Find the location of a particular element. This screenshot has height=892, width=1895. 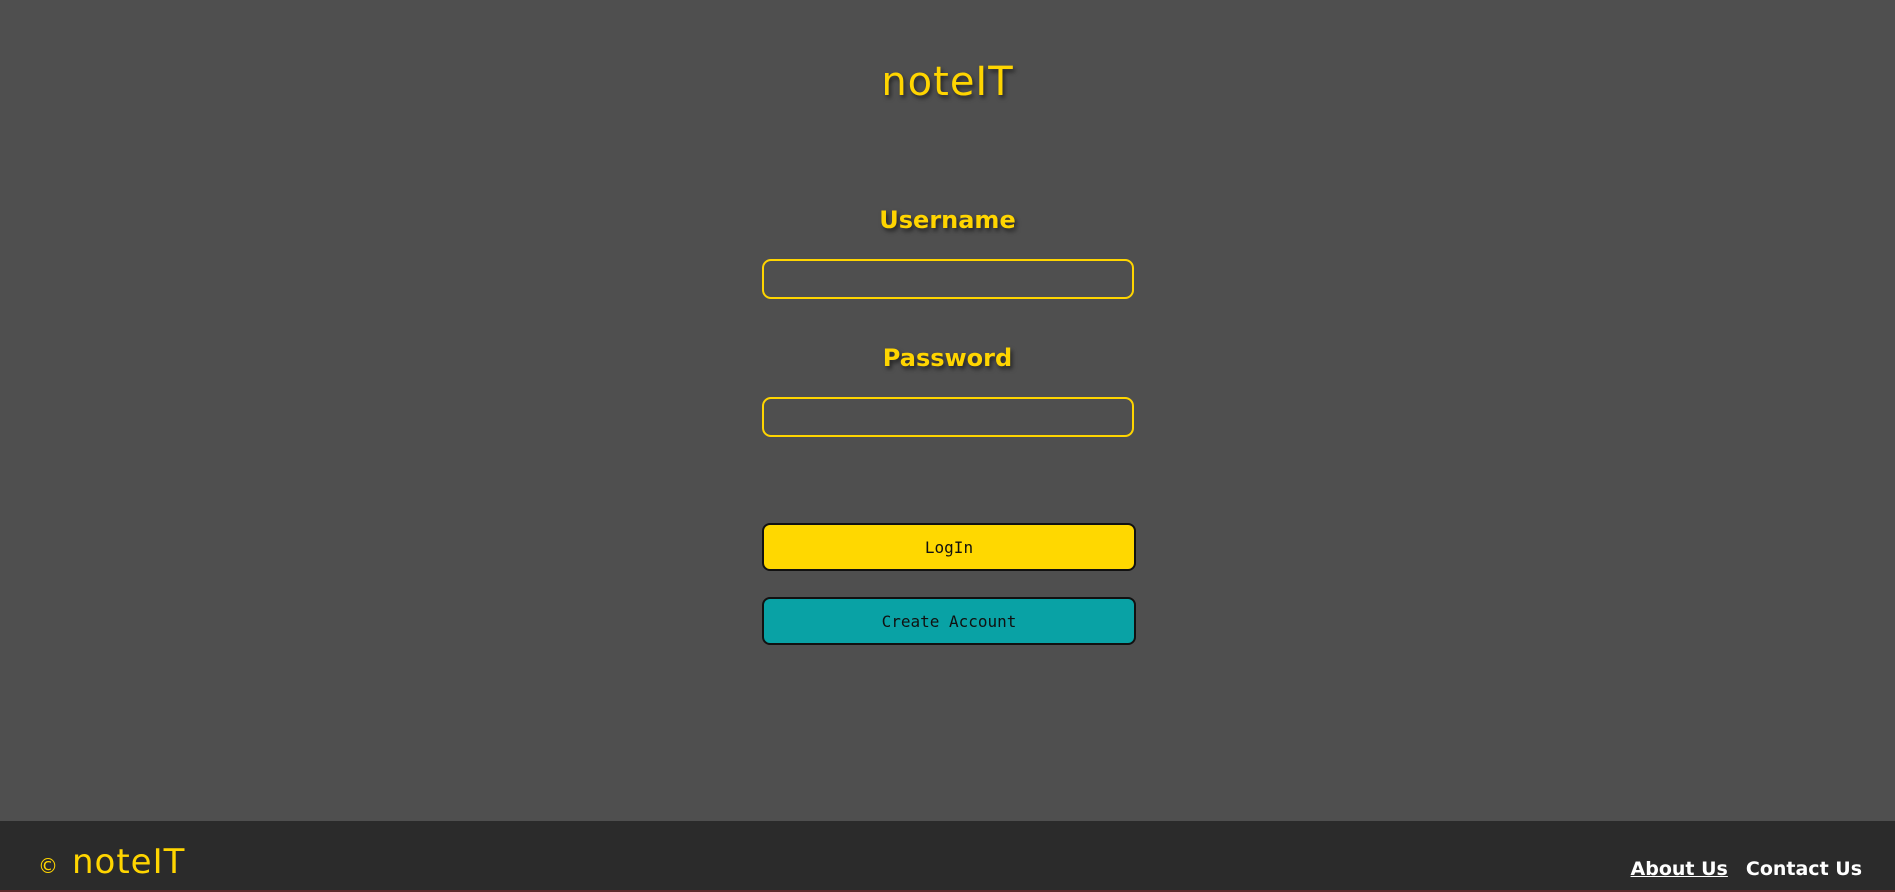

username-label: Username is located at coordinates (947, 220).